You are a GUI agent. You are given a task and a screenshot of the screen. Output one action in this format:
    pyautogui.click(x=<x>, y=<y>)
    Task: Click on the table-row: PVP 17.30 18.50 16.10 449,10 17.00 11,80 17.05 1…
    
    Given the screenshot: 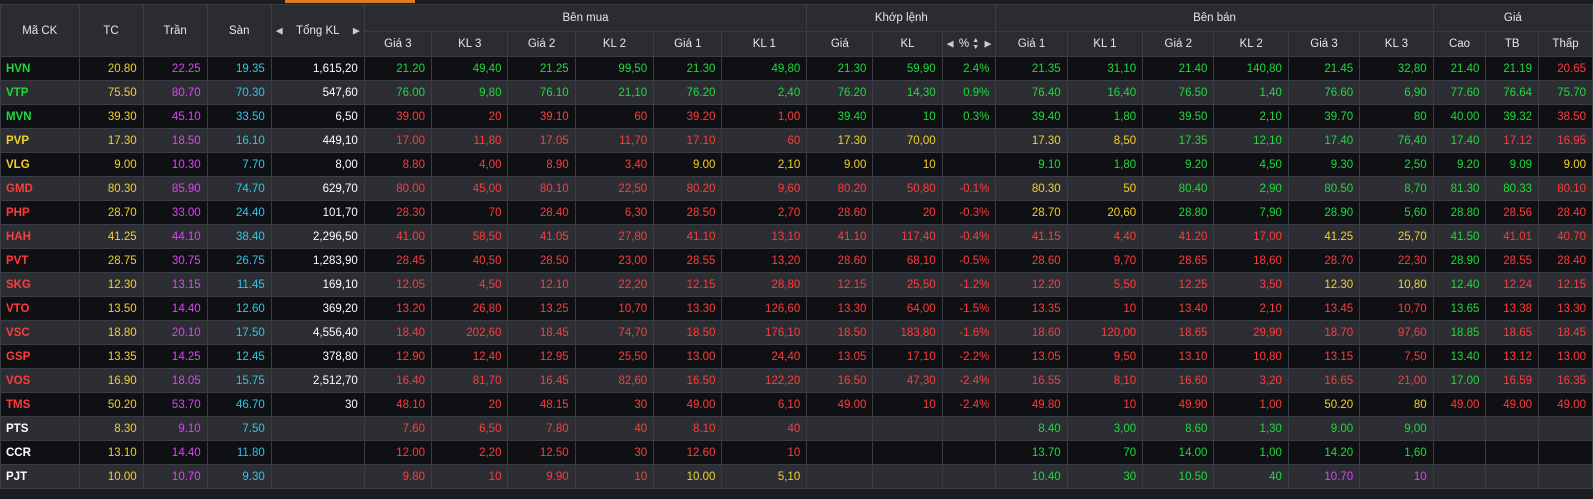 What is the action you would take?
    pyautogui.click(x=796, y=140)
    